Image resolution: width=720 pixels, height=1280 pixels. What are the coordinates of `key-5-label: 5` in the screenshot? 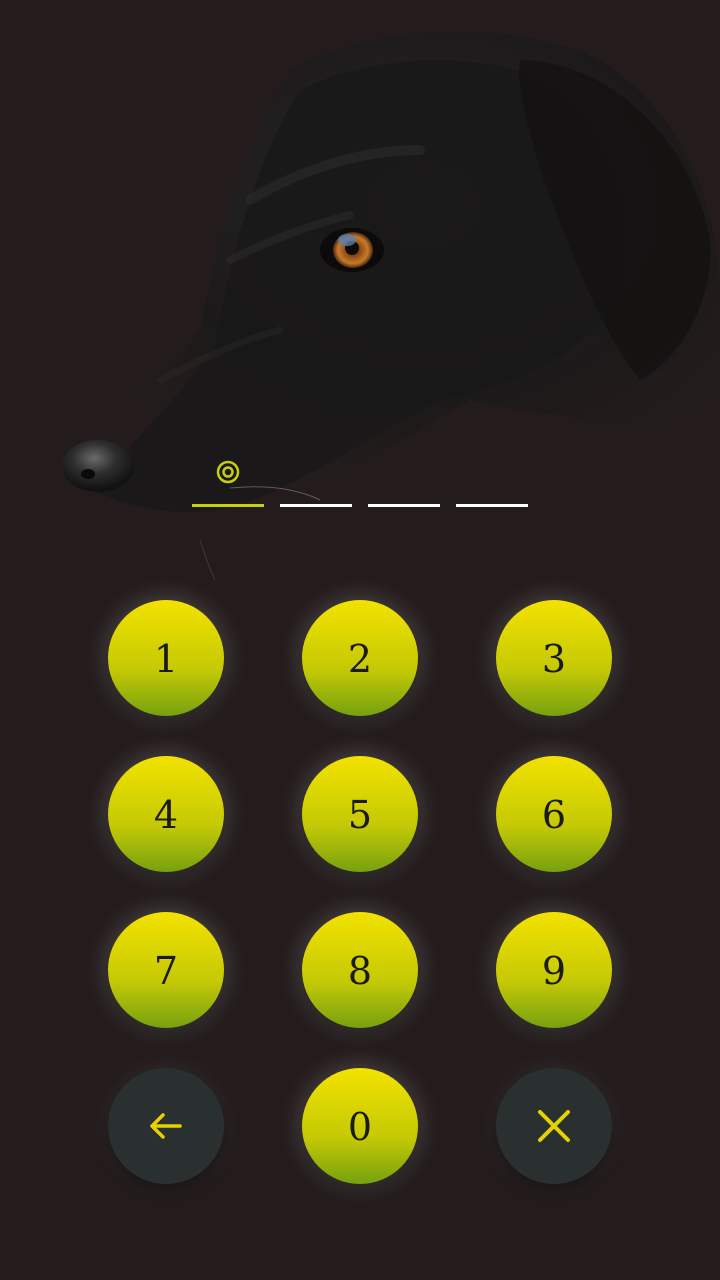 It's located at (360, 815).